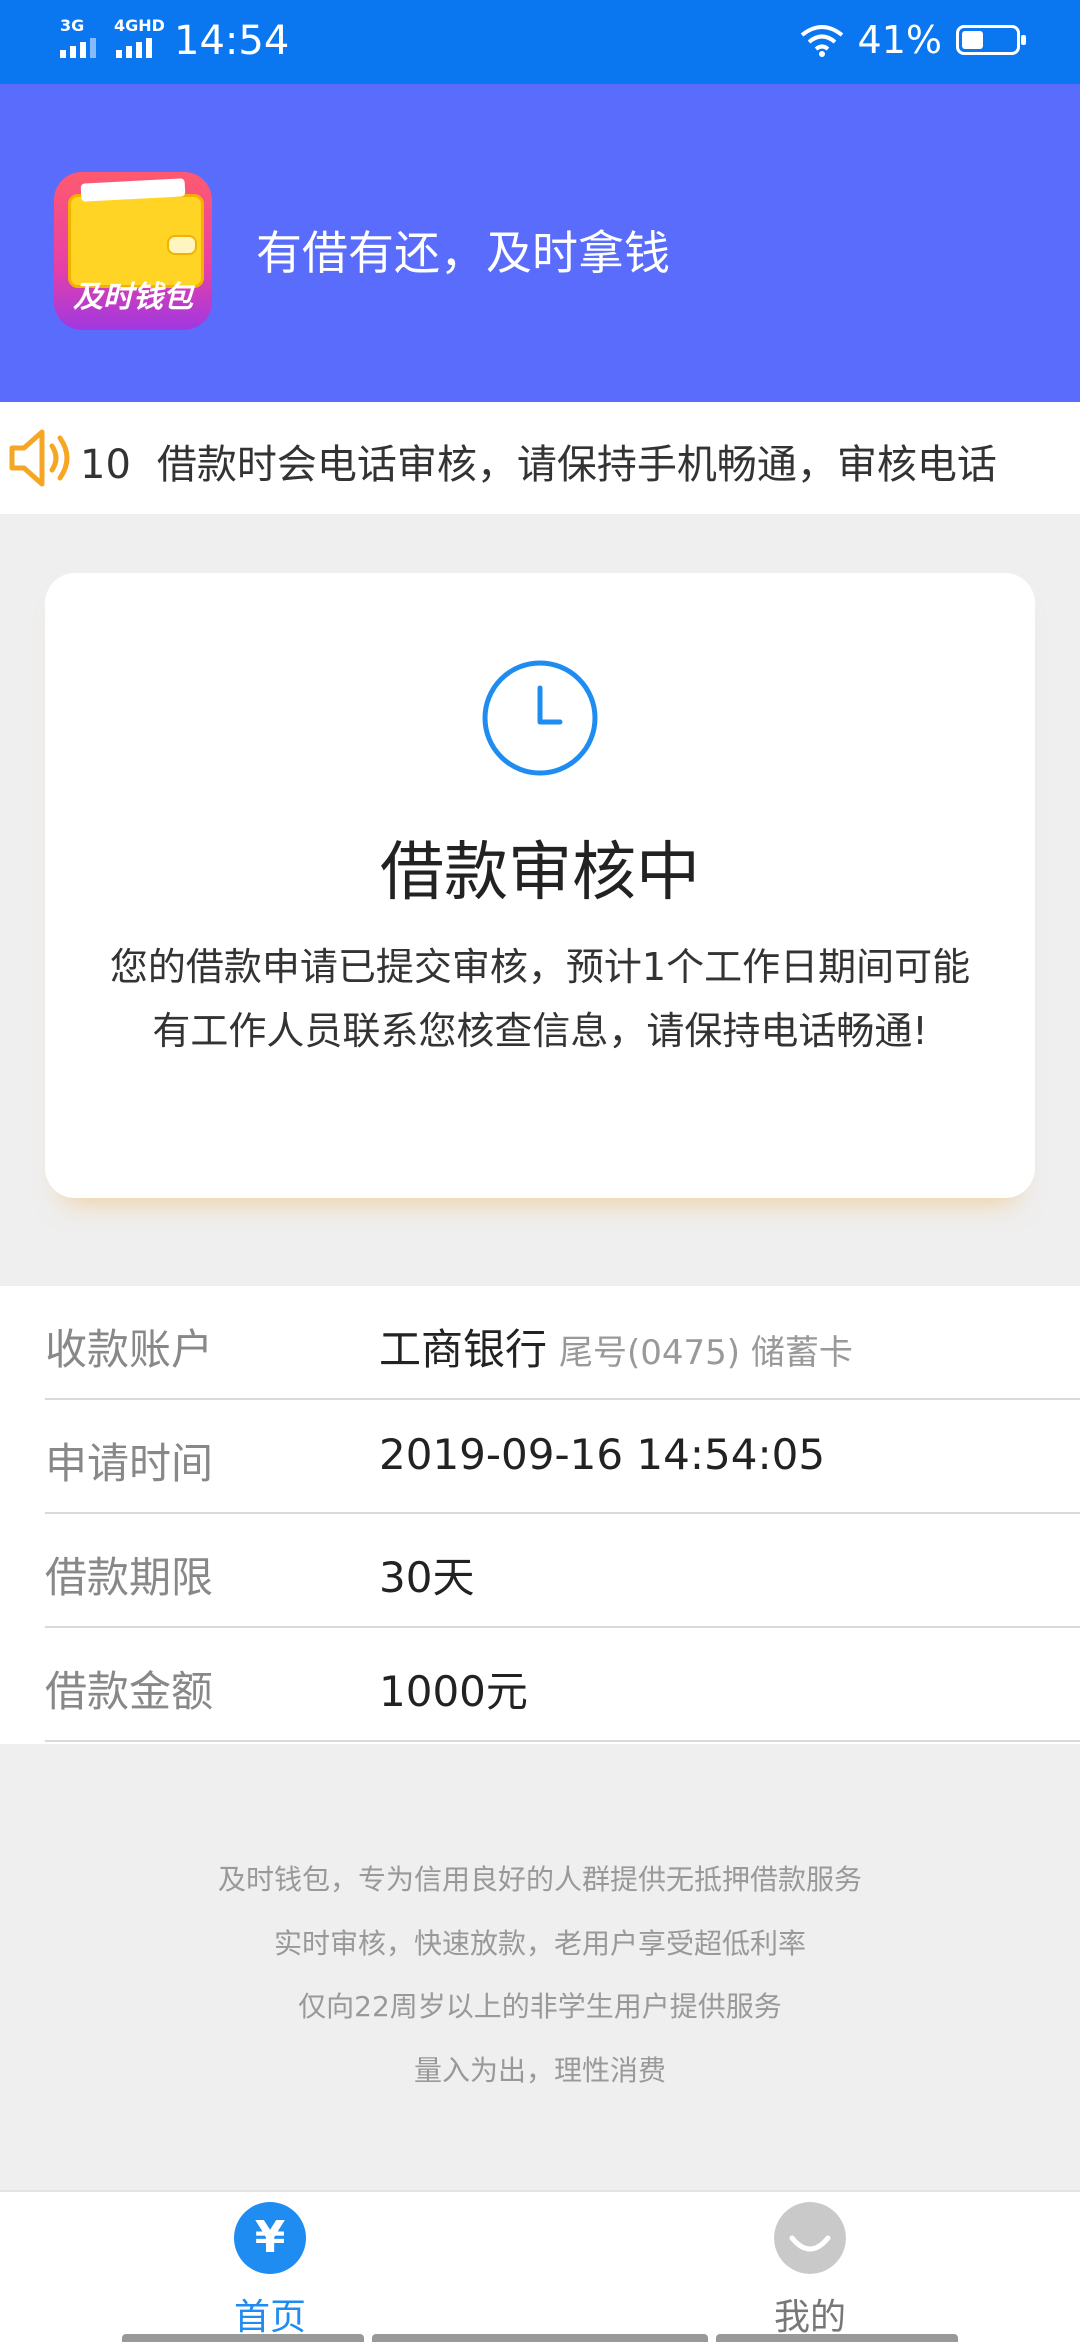  What do you see at coordinates (540, 2266) in the screenshot?
I see `bottom-tab-bar: ¥ 首页 我的` at bounding box center [540, 2266].